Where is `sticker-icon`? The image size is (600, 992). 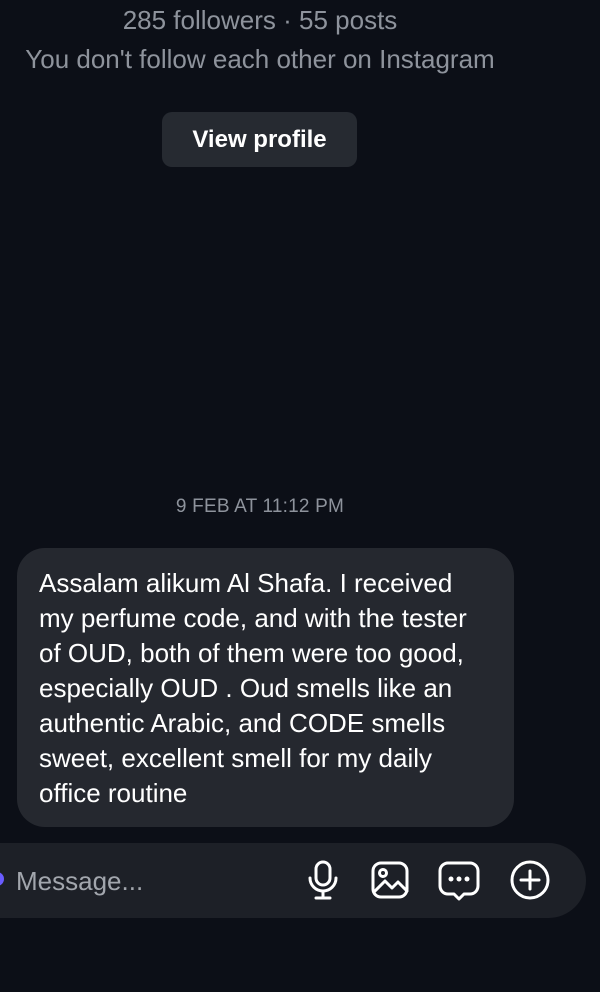
sticker-icon is located at coordinates (459, 881).